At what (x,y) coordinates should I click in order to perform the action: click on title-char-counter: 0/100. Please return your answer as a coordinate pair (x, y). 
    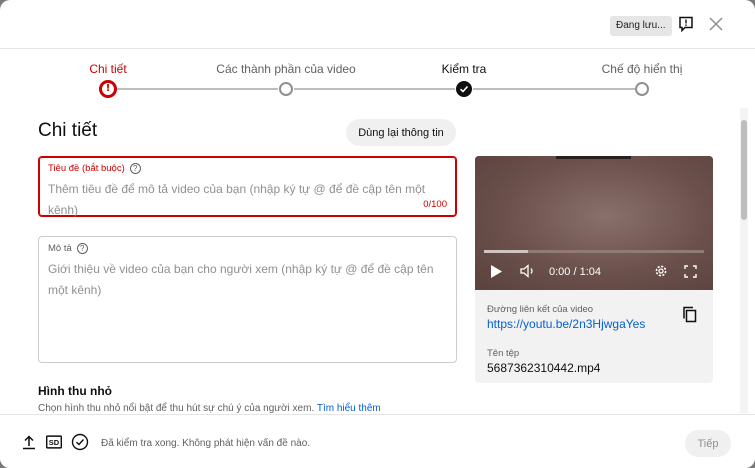
    Looking at the image, I should click on (435, 204).